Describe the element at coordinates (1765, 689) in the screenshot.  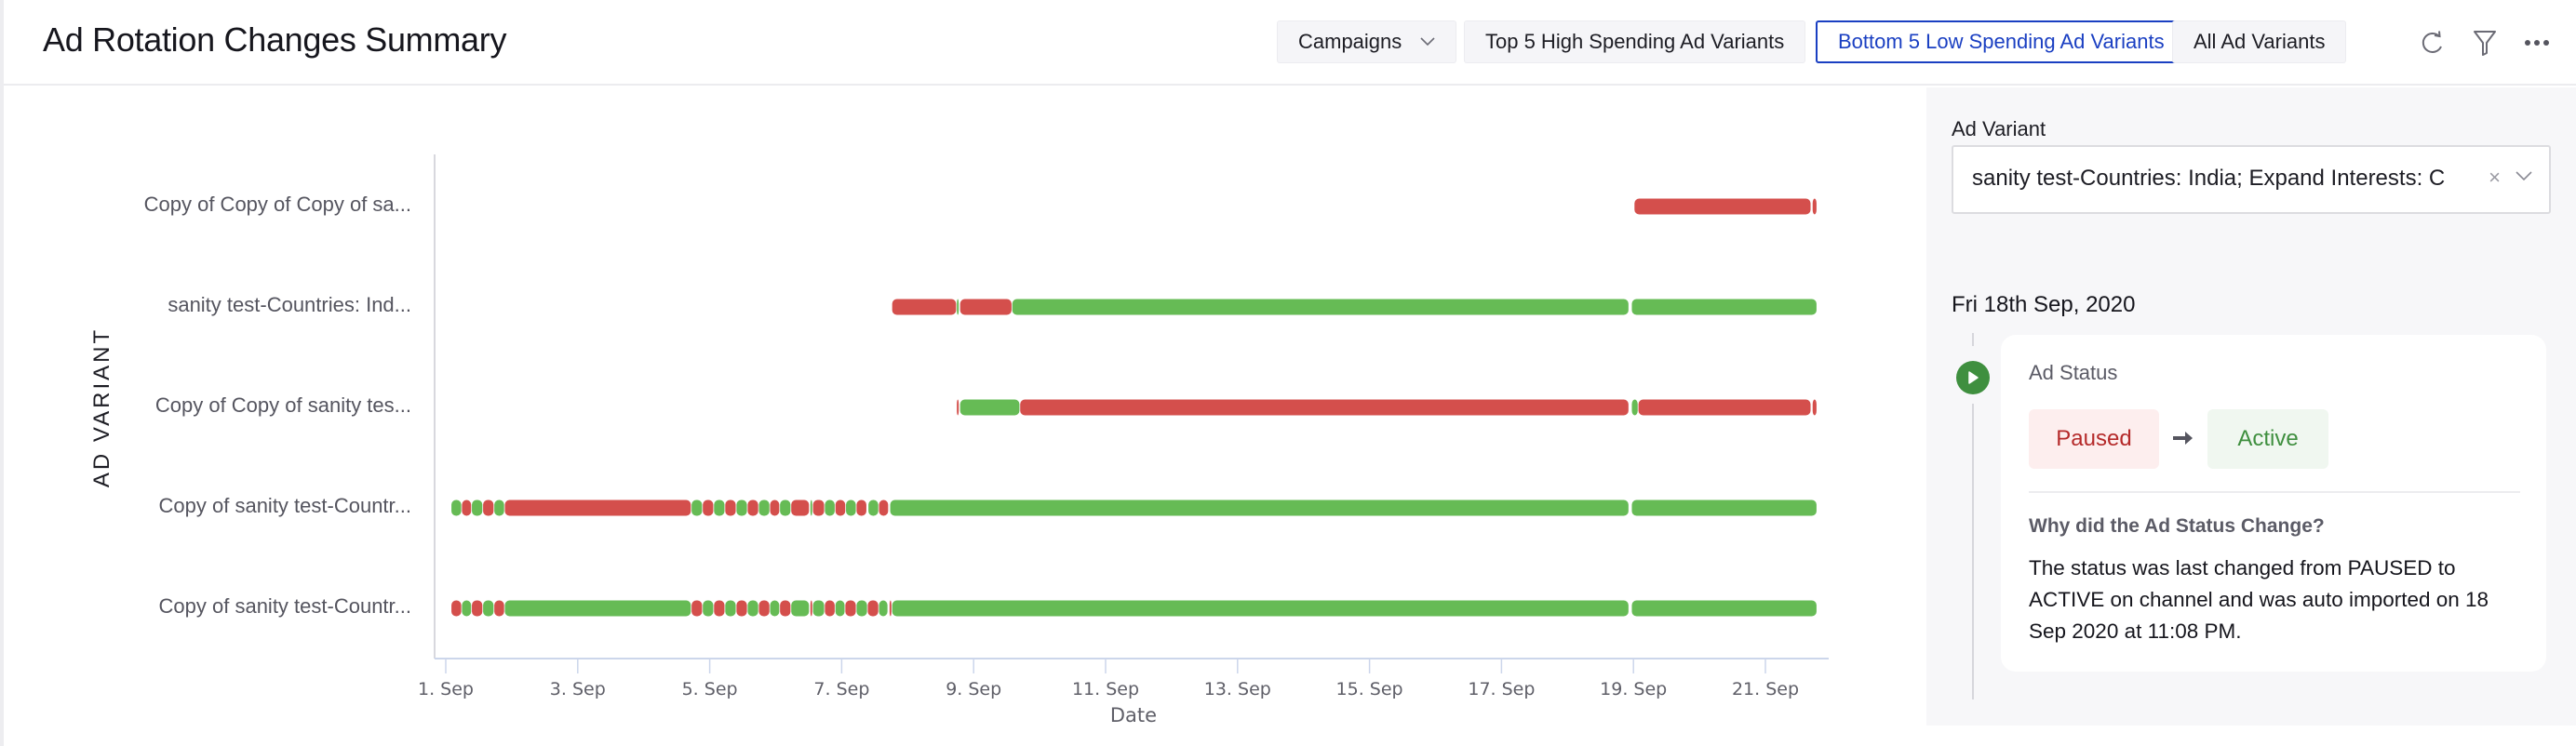
I see `x-tick-label: 21. Sep` at that location.